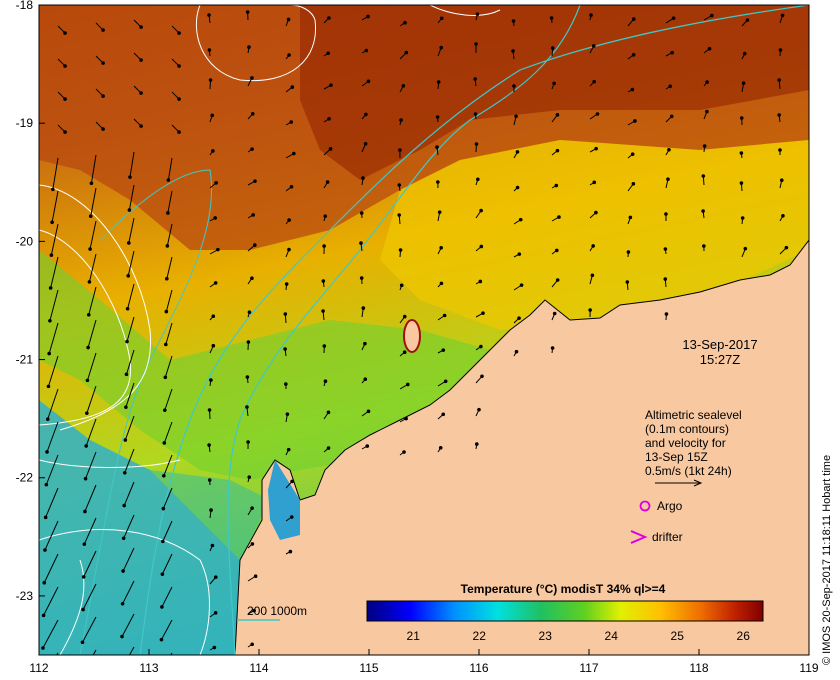  I want to click on velocity-arrow, so click(171, 653).